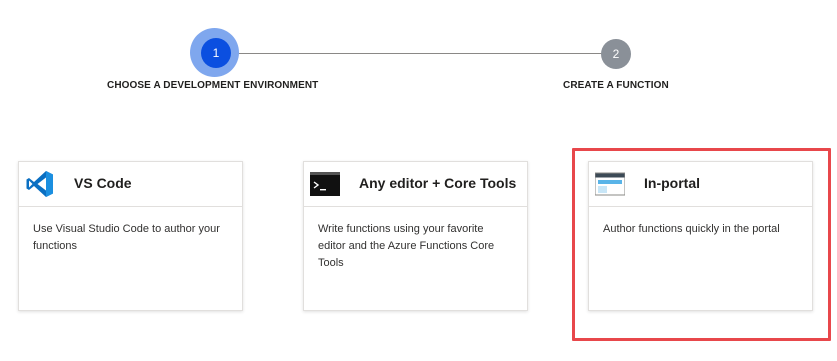 Image resolution: width=837 pixels, height=361 pixels. Describe the element at coordinates (417, 53) in the screenshot. I see `stepper-connector-line` at that location.